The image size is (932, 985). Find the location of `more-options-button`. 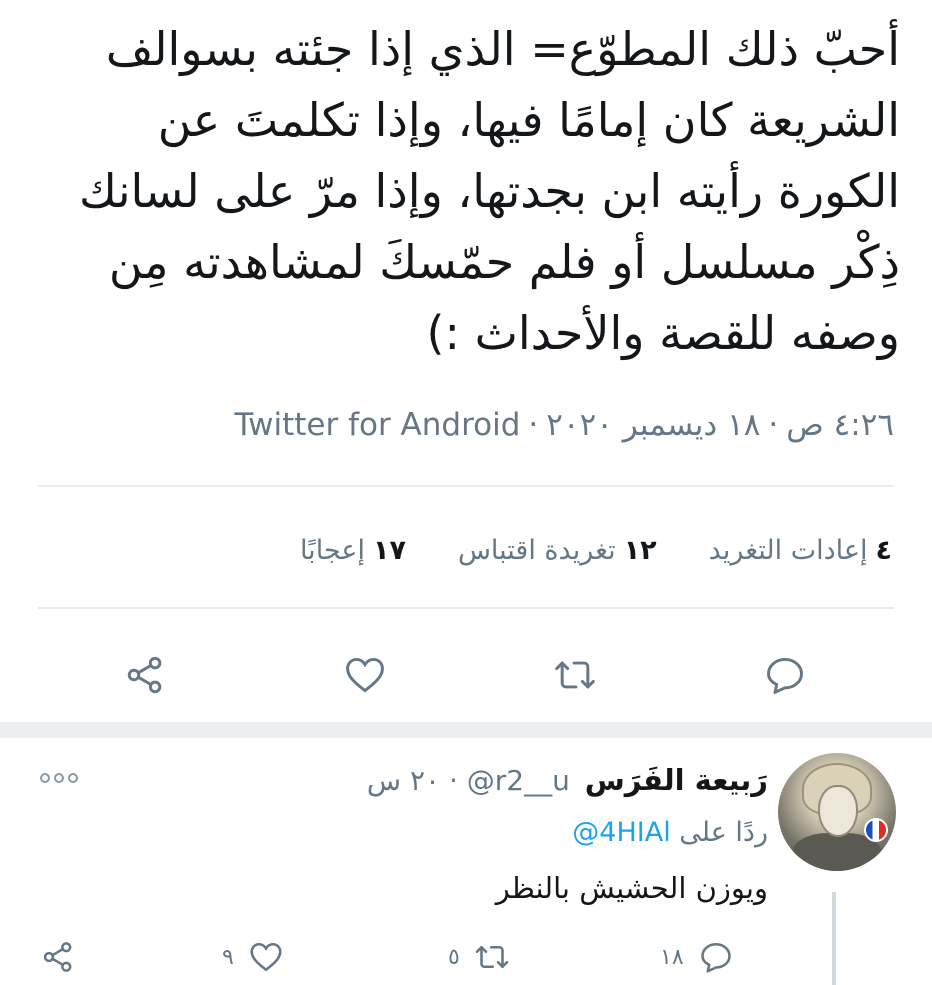

more-options-button is located at coordinates (62, 778).